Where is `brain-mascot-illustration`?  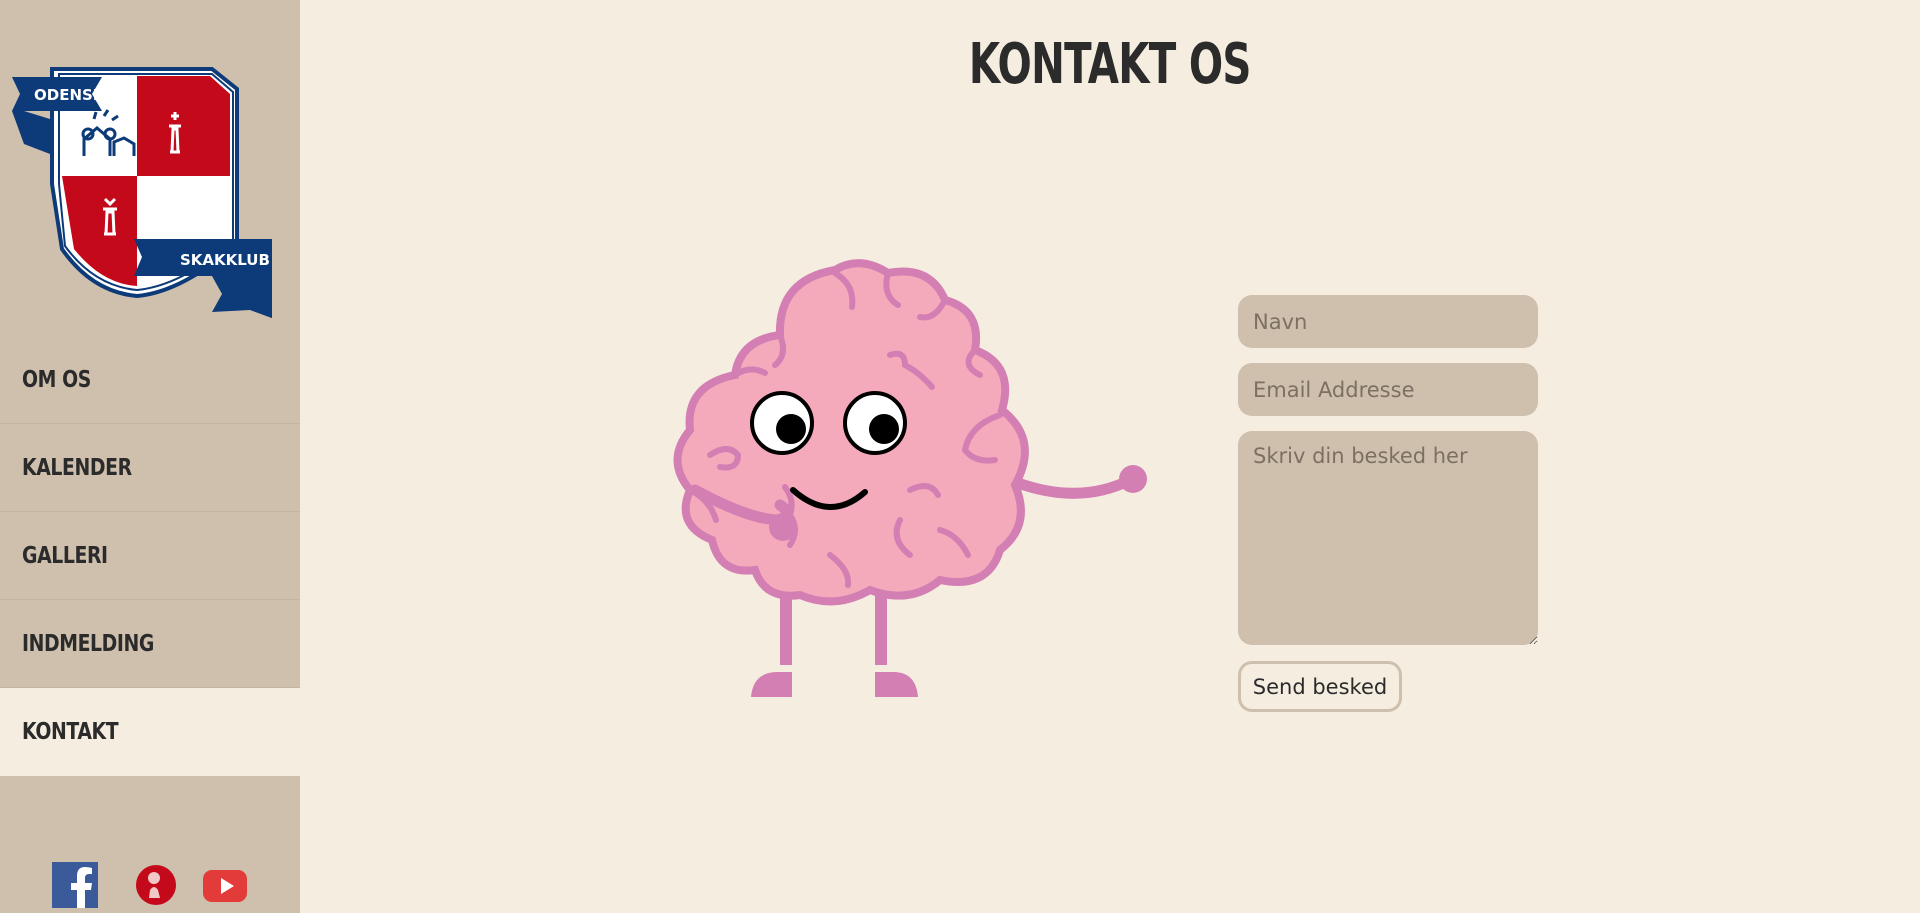
brain-mascot-illustration is located at coordinates (910, 478).